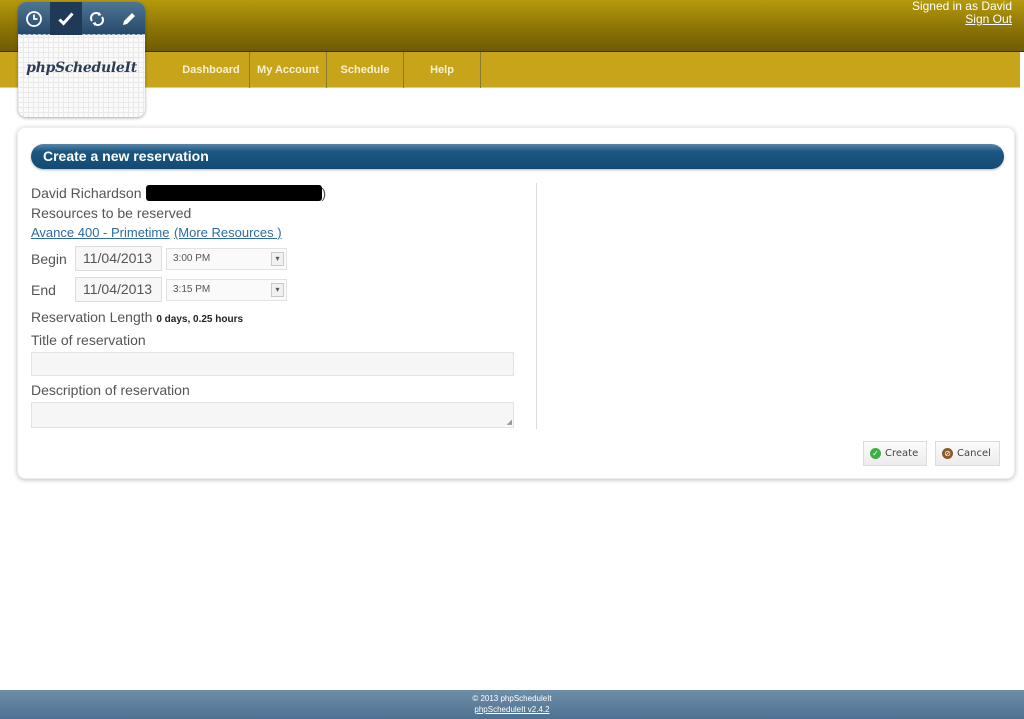 Image resolution: width=1024 pixels, height=719 pixels. What do you see at coordinates (283, 318) in the screenshot?
I see `reservation-length: Reservation Length 0 days, 0.25 hours` at bounding box center [283, 318].